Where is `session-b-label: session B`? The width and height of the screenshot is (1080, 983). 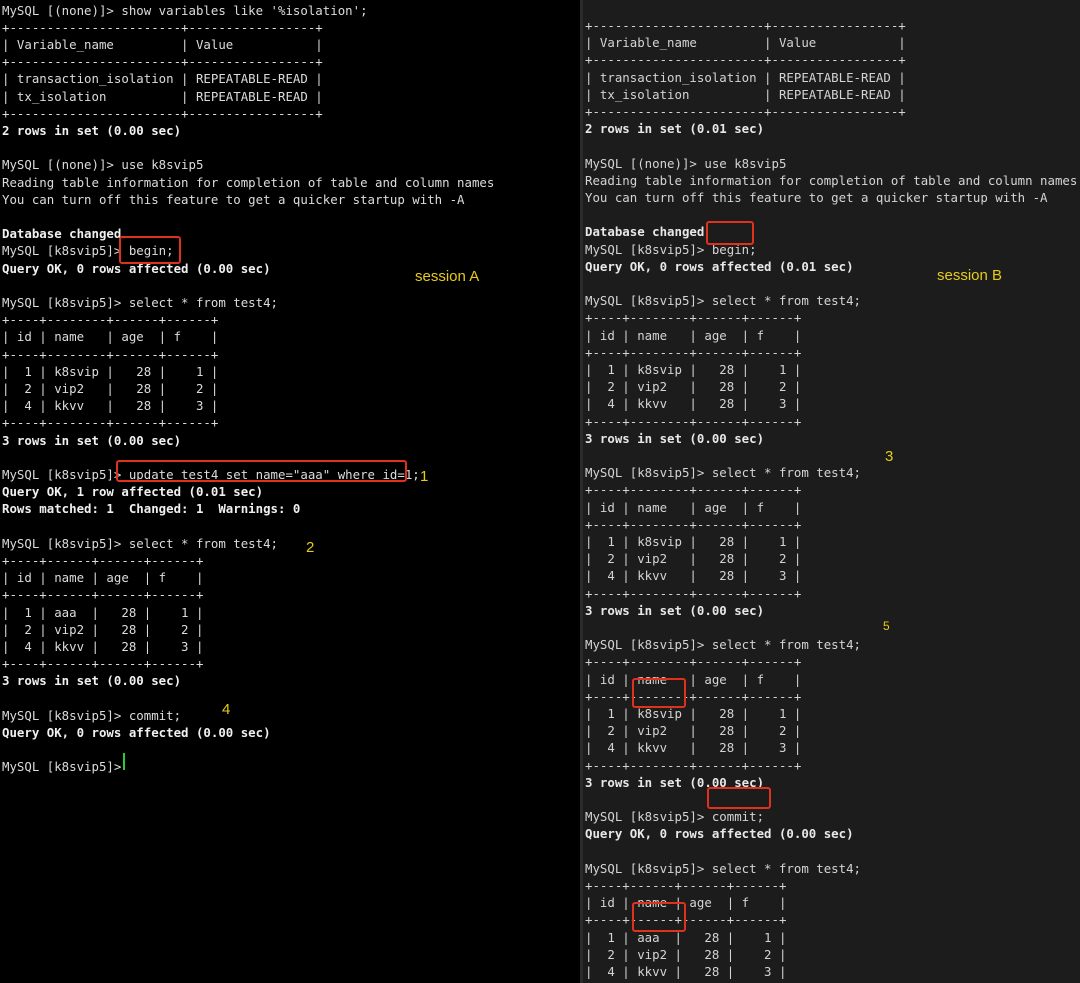
session-b-label: session B is located at coordinates (970, 275).